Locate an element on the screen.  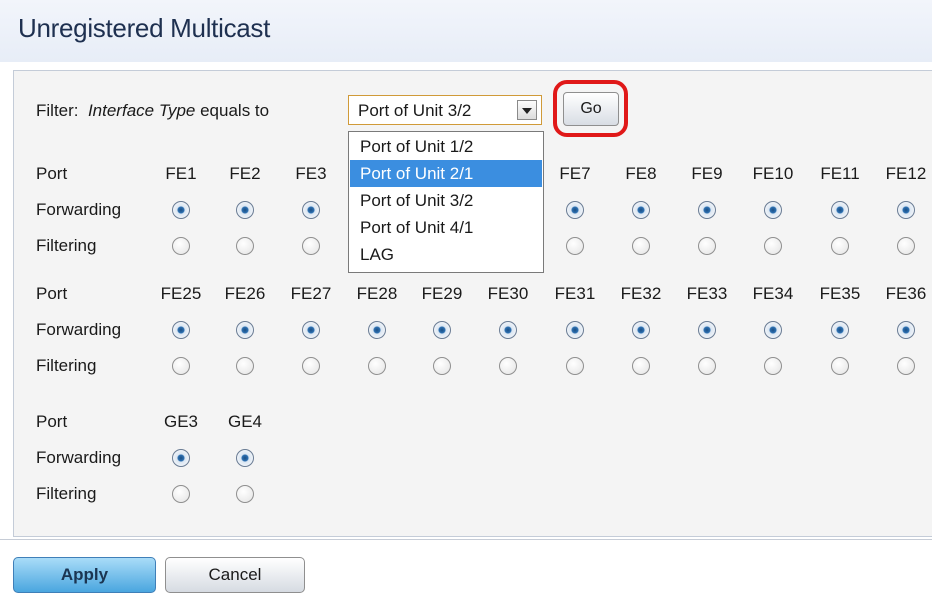
port-header: FE10 is located at coordinates (773, 173).